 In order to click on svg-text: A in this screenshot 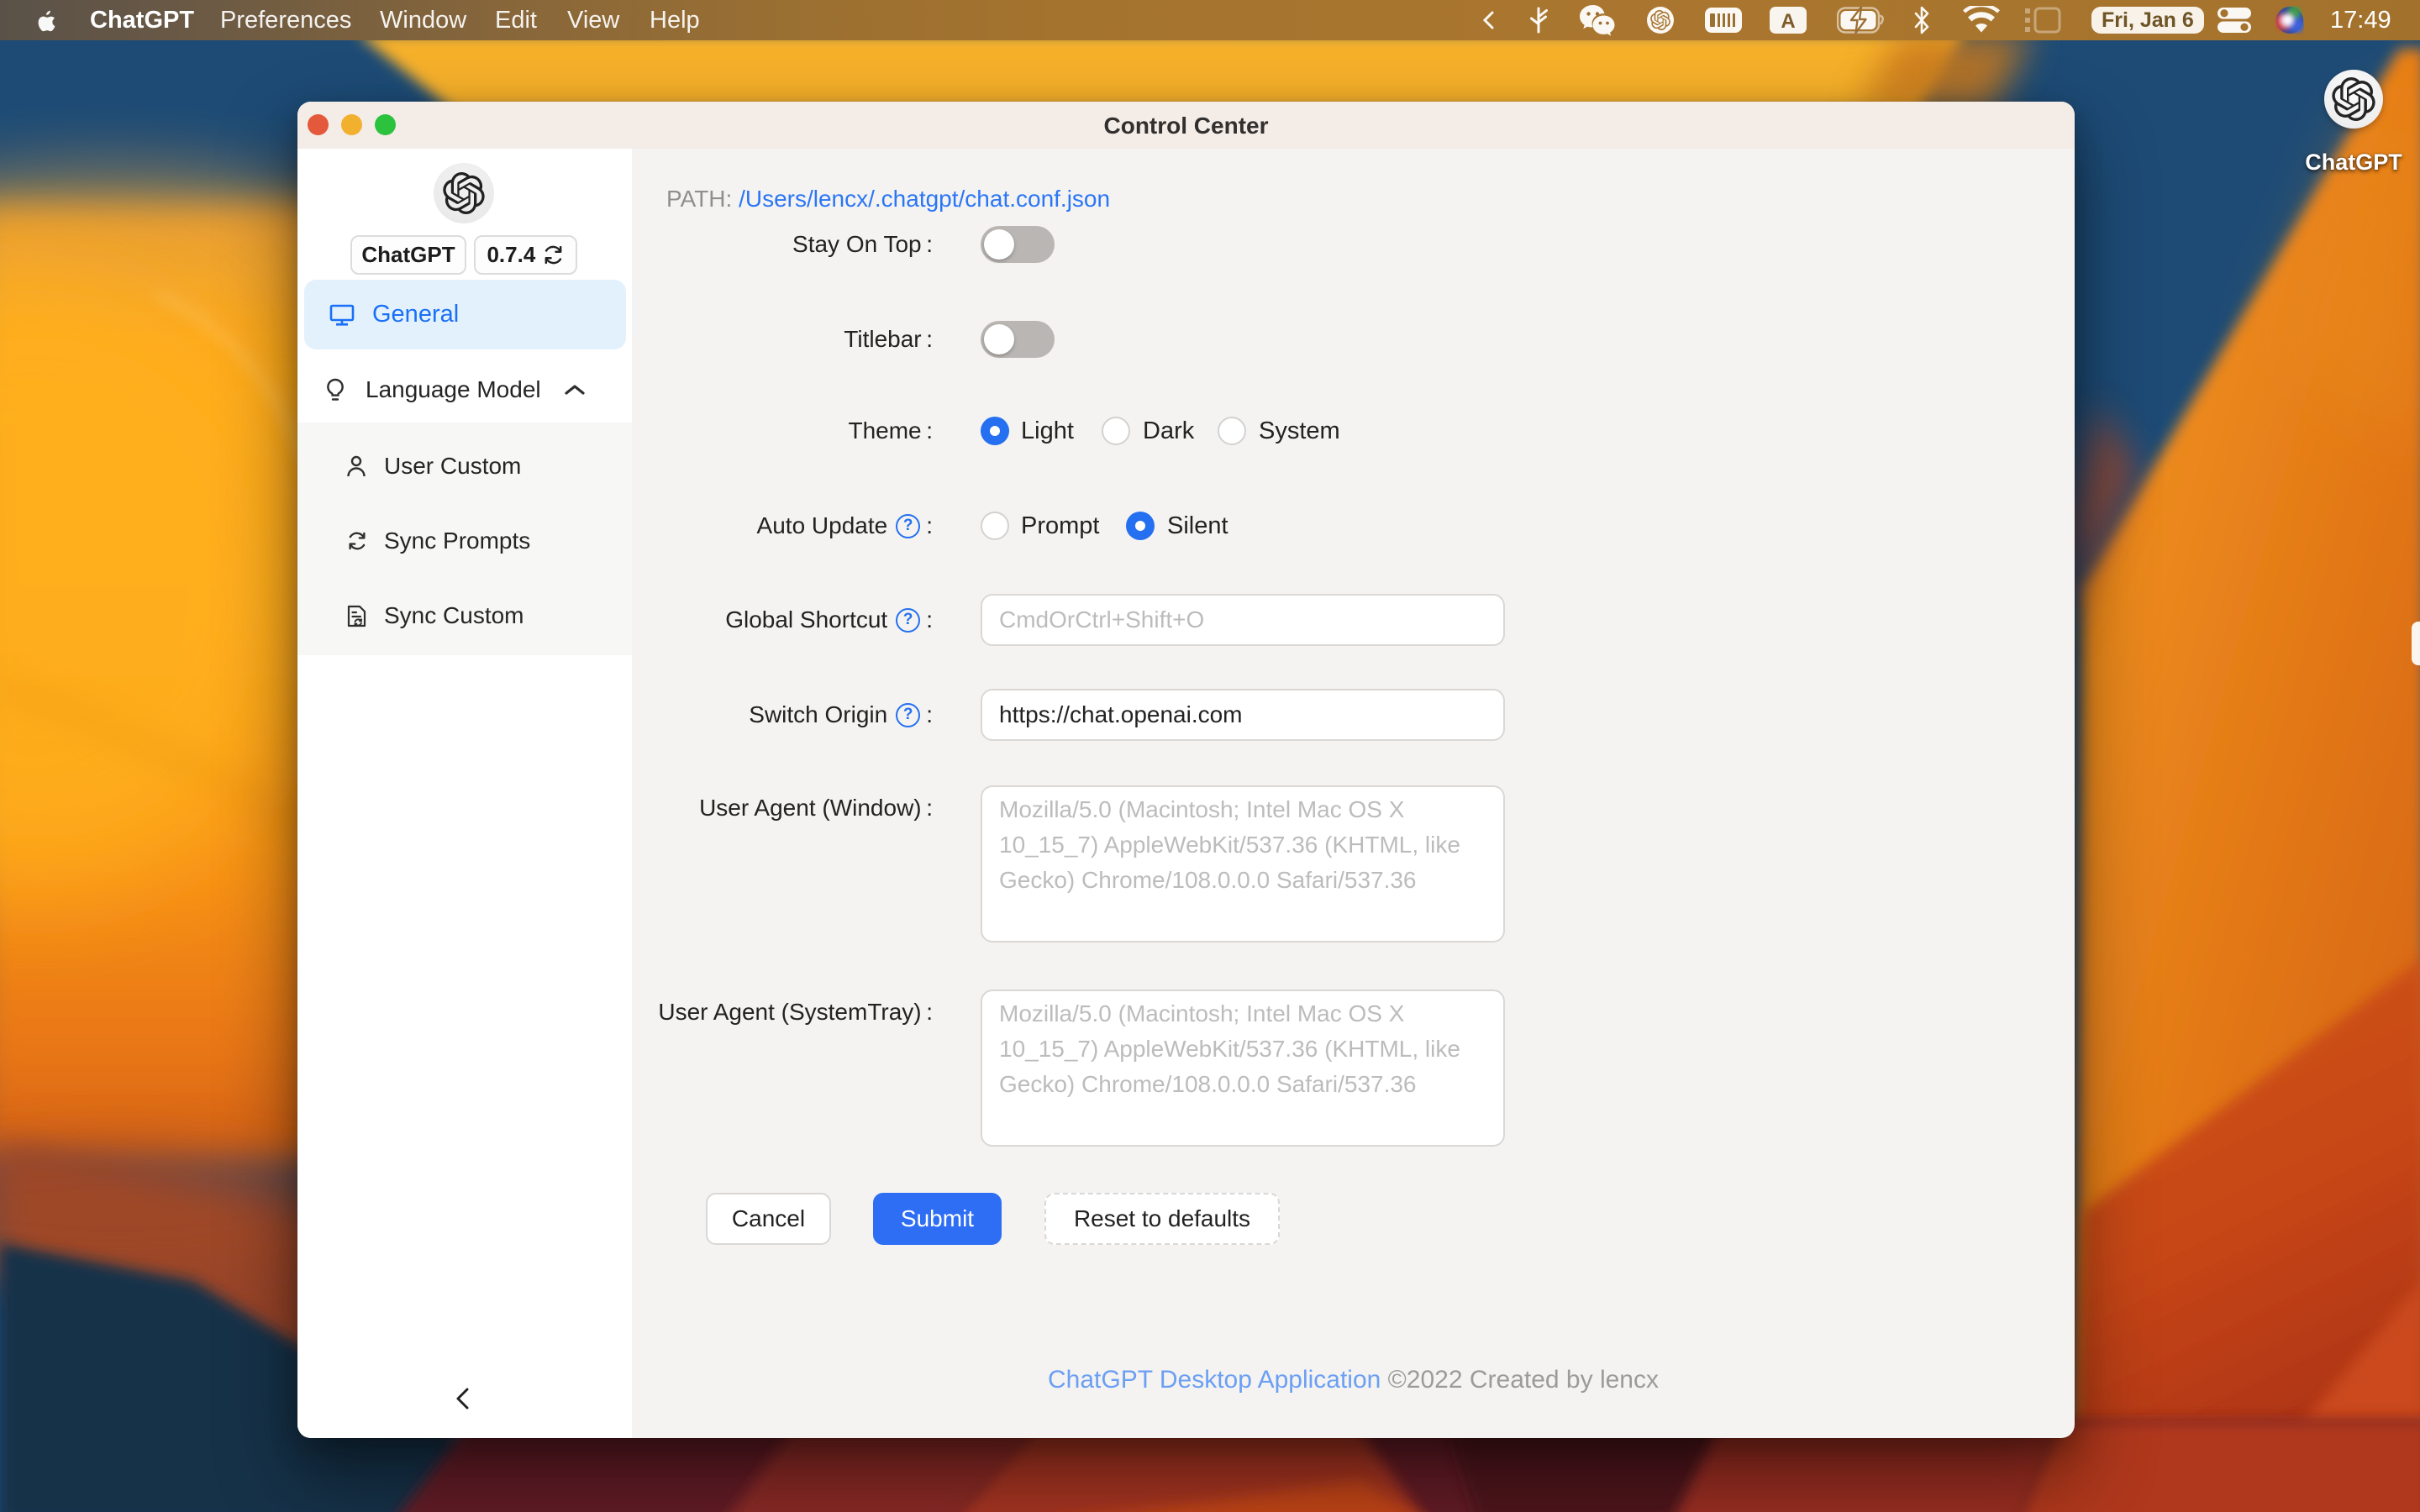, I will do `click(1788, 21)`.